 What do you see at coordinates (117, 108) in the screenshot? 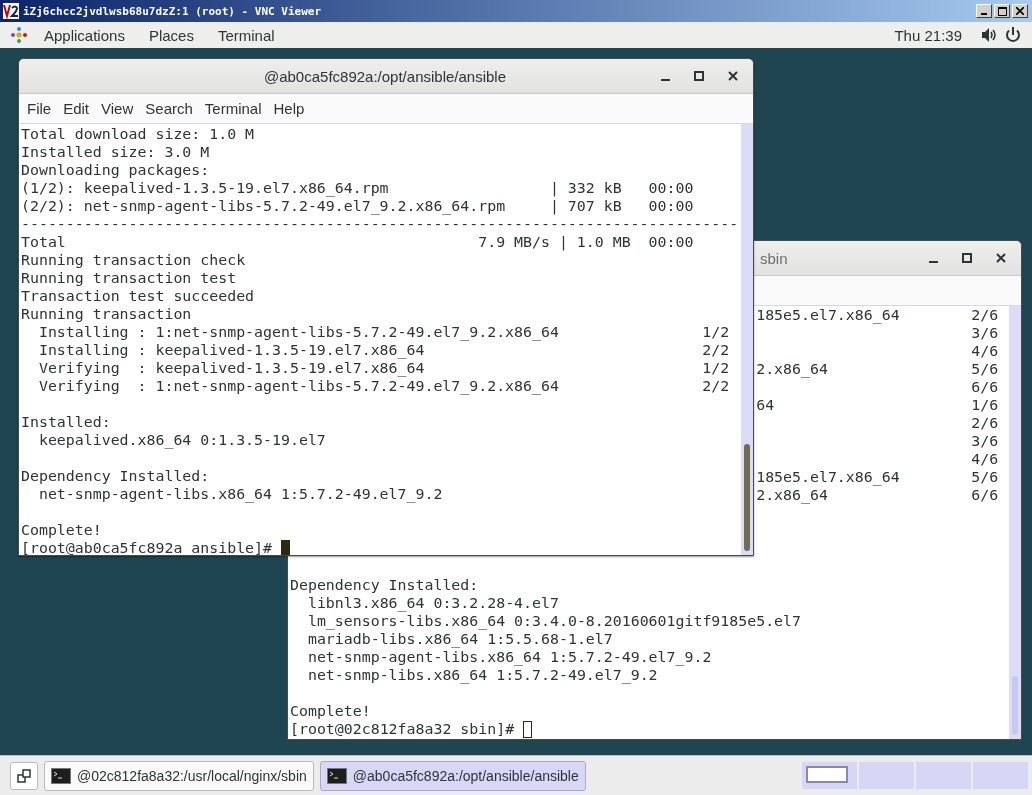
I see `menu-item: View` at bounding box center [117, 108].